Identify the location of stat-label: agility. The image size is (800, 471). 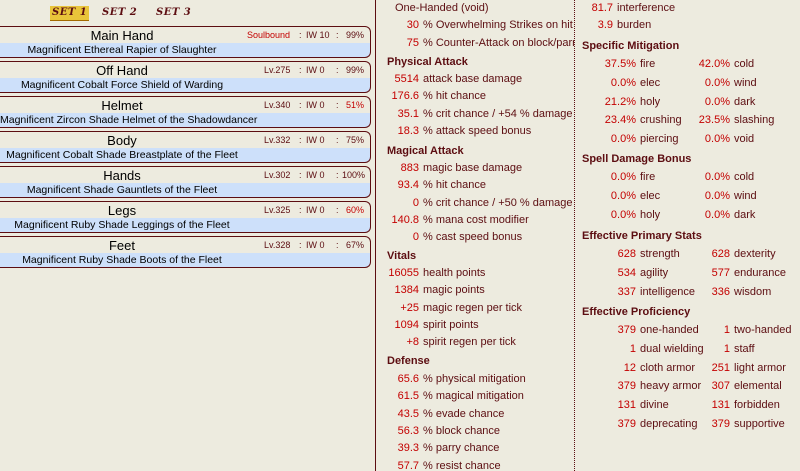
(654, 272).